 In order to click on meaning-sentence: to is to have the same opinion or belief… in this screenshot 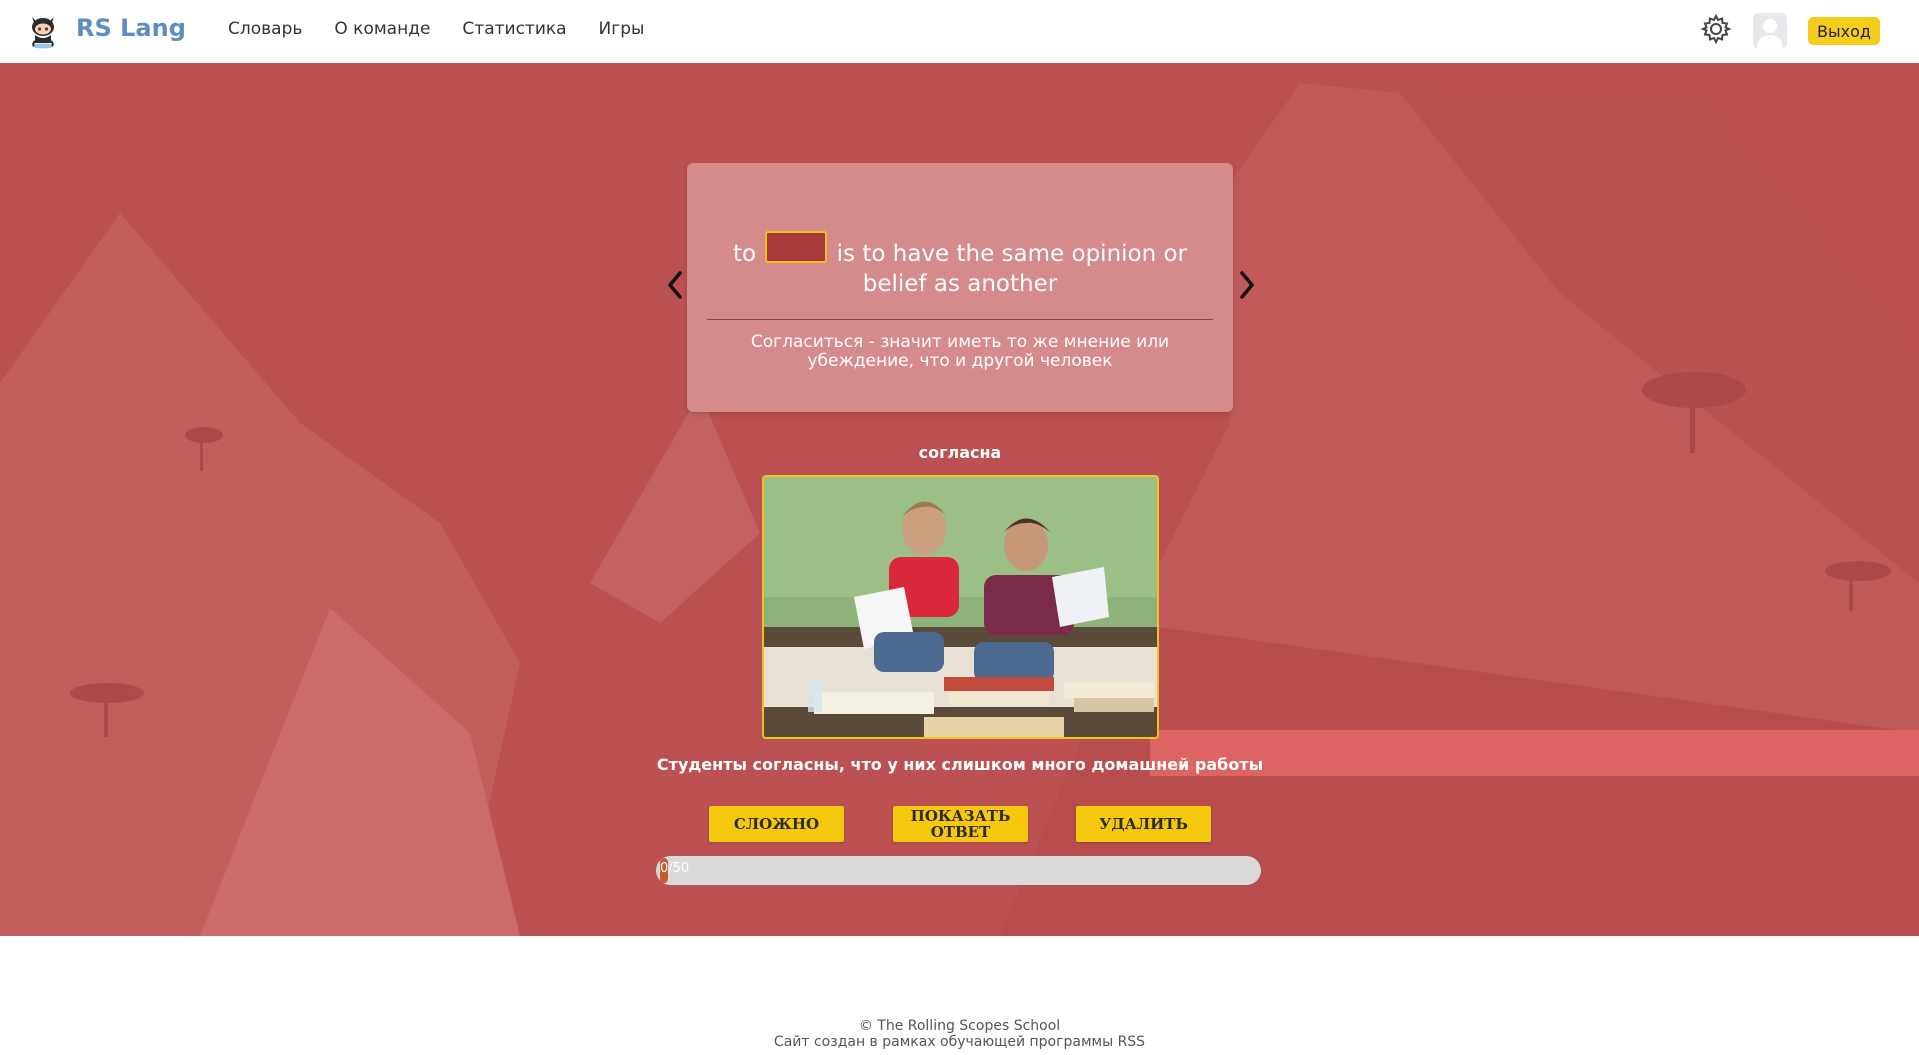, I will do `click(960, 265)`.